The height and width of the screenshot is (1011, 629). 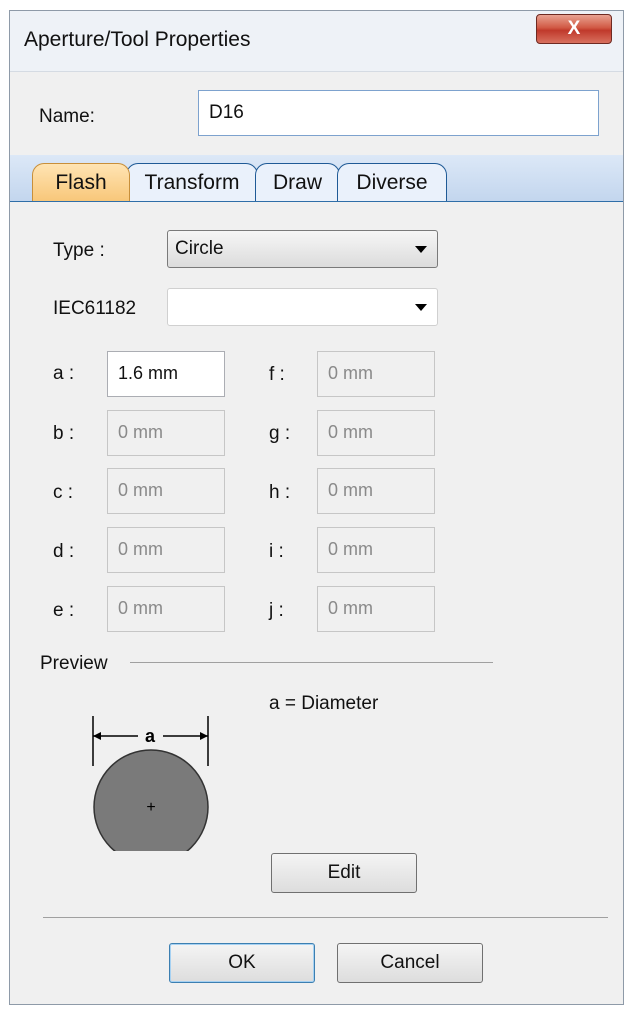 I want to click on param-f-label: f :, so click(x=277, y=374).